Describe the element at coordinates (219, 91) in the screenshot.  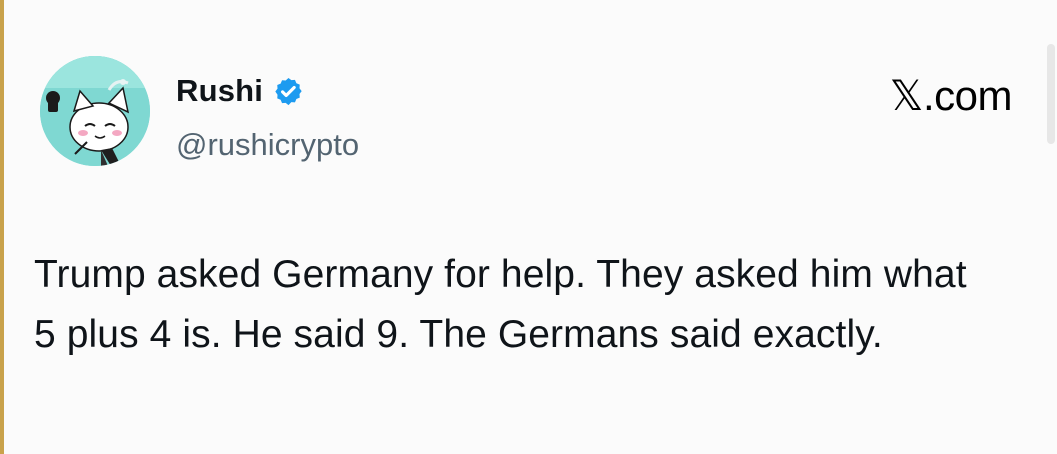
I see `display-name: Rushi` at that location.